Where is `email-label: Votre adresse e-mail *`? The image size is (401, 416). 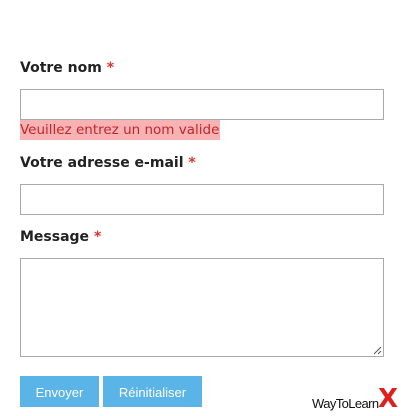
email-label: Votre adresse e-mail * is located at coordinates (108, 163).